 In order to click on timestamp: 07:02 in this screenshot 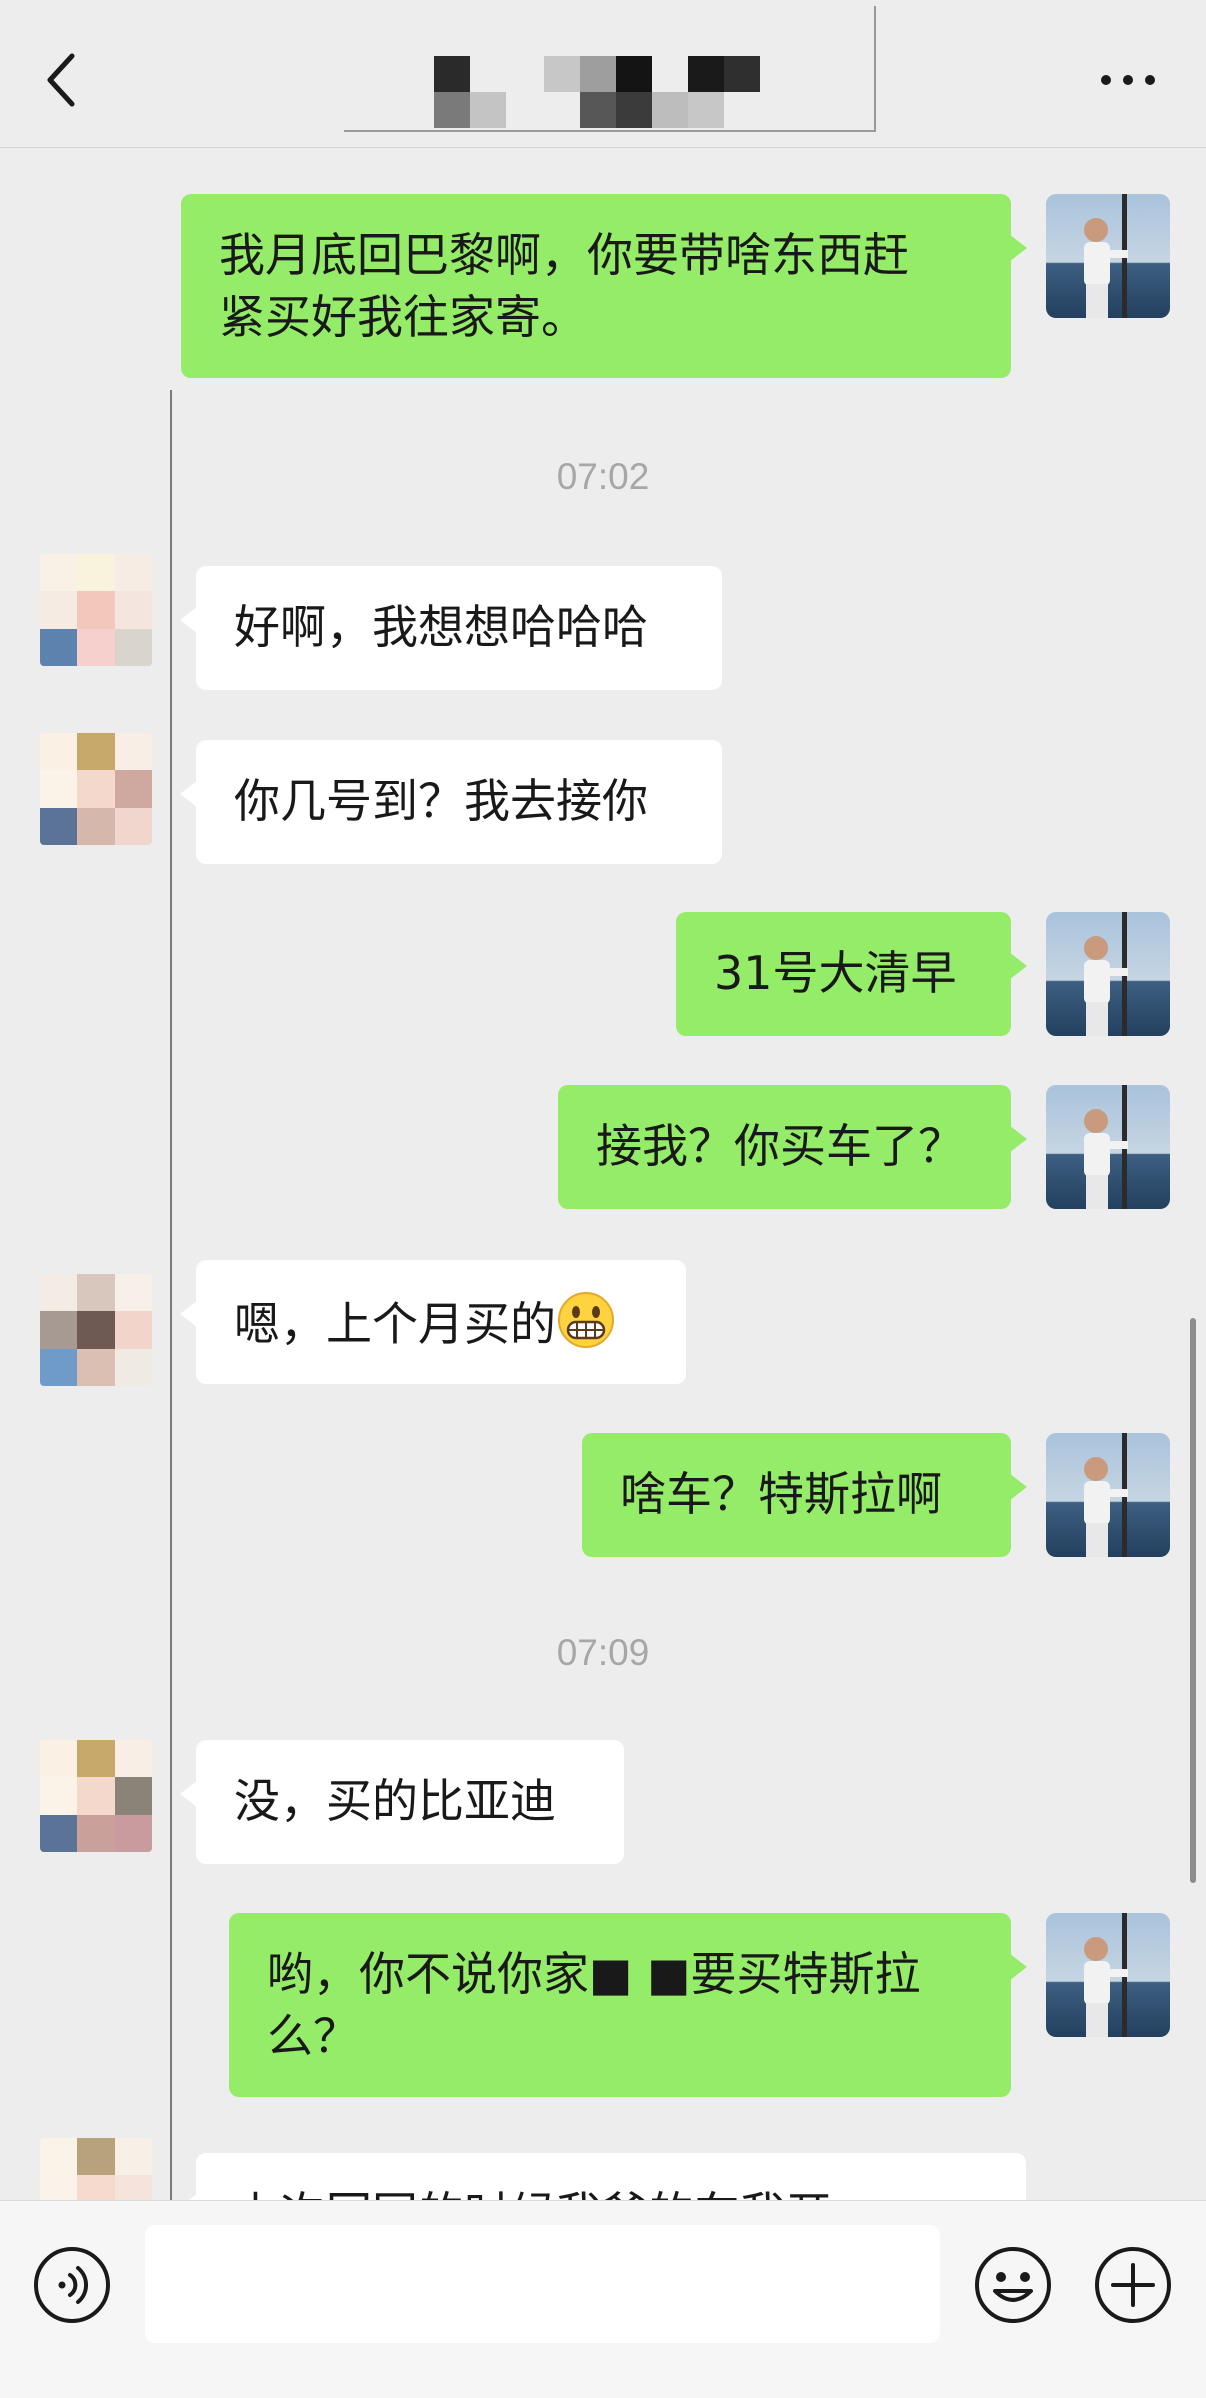, I will do `click(603, 476)`.